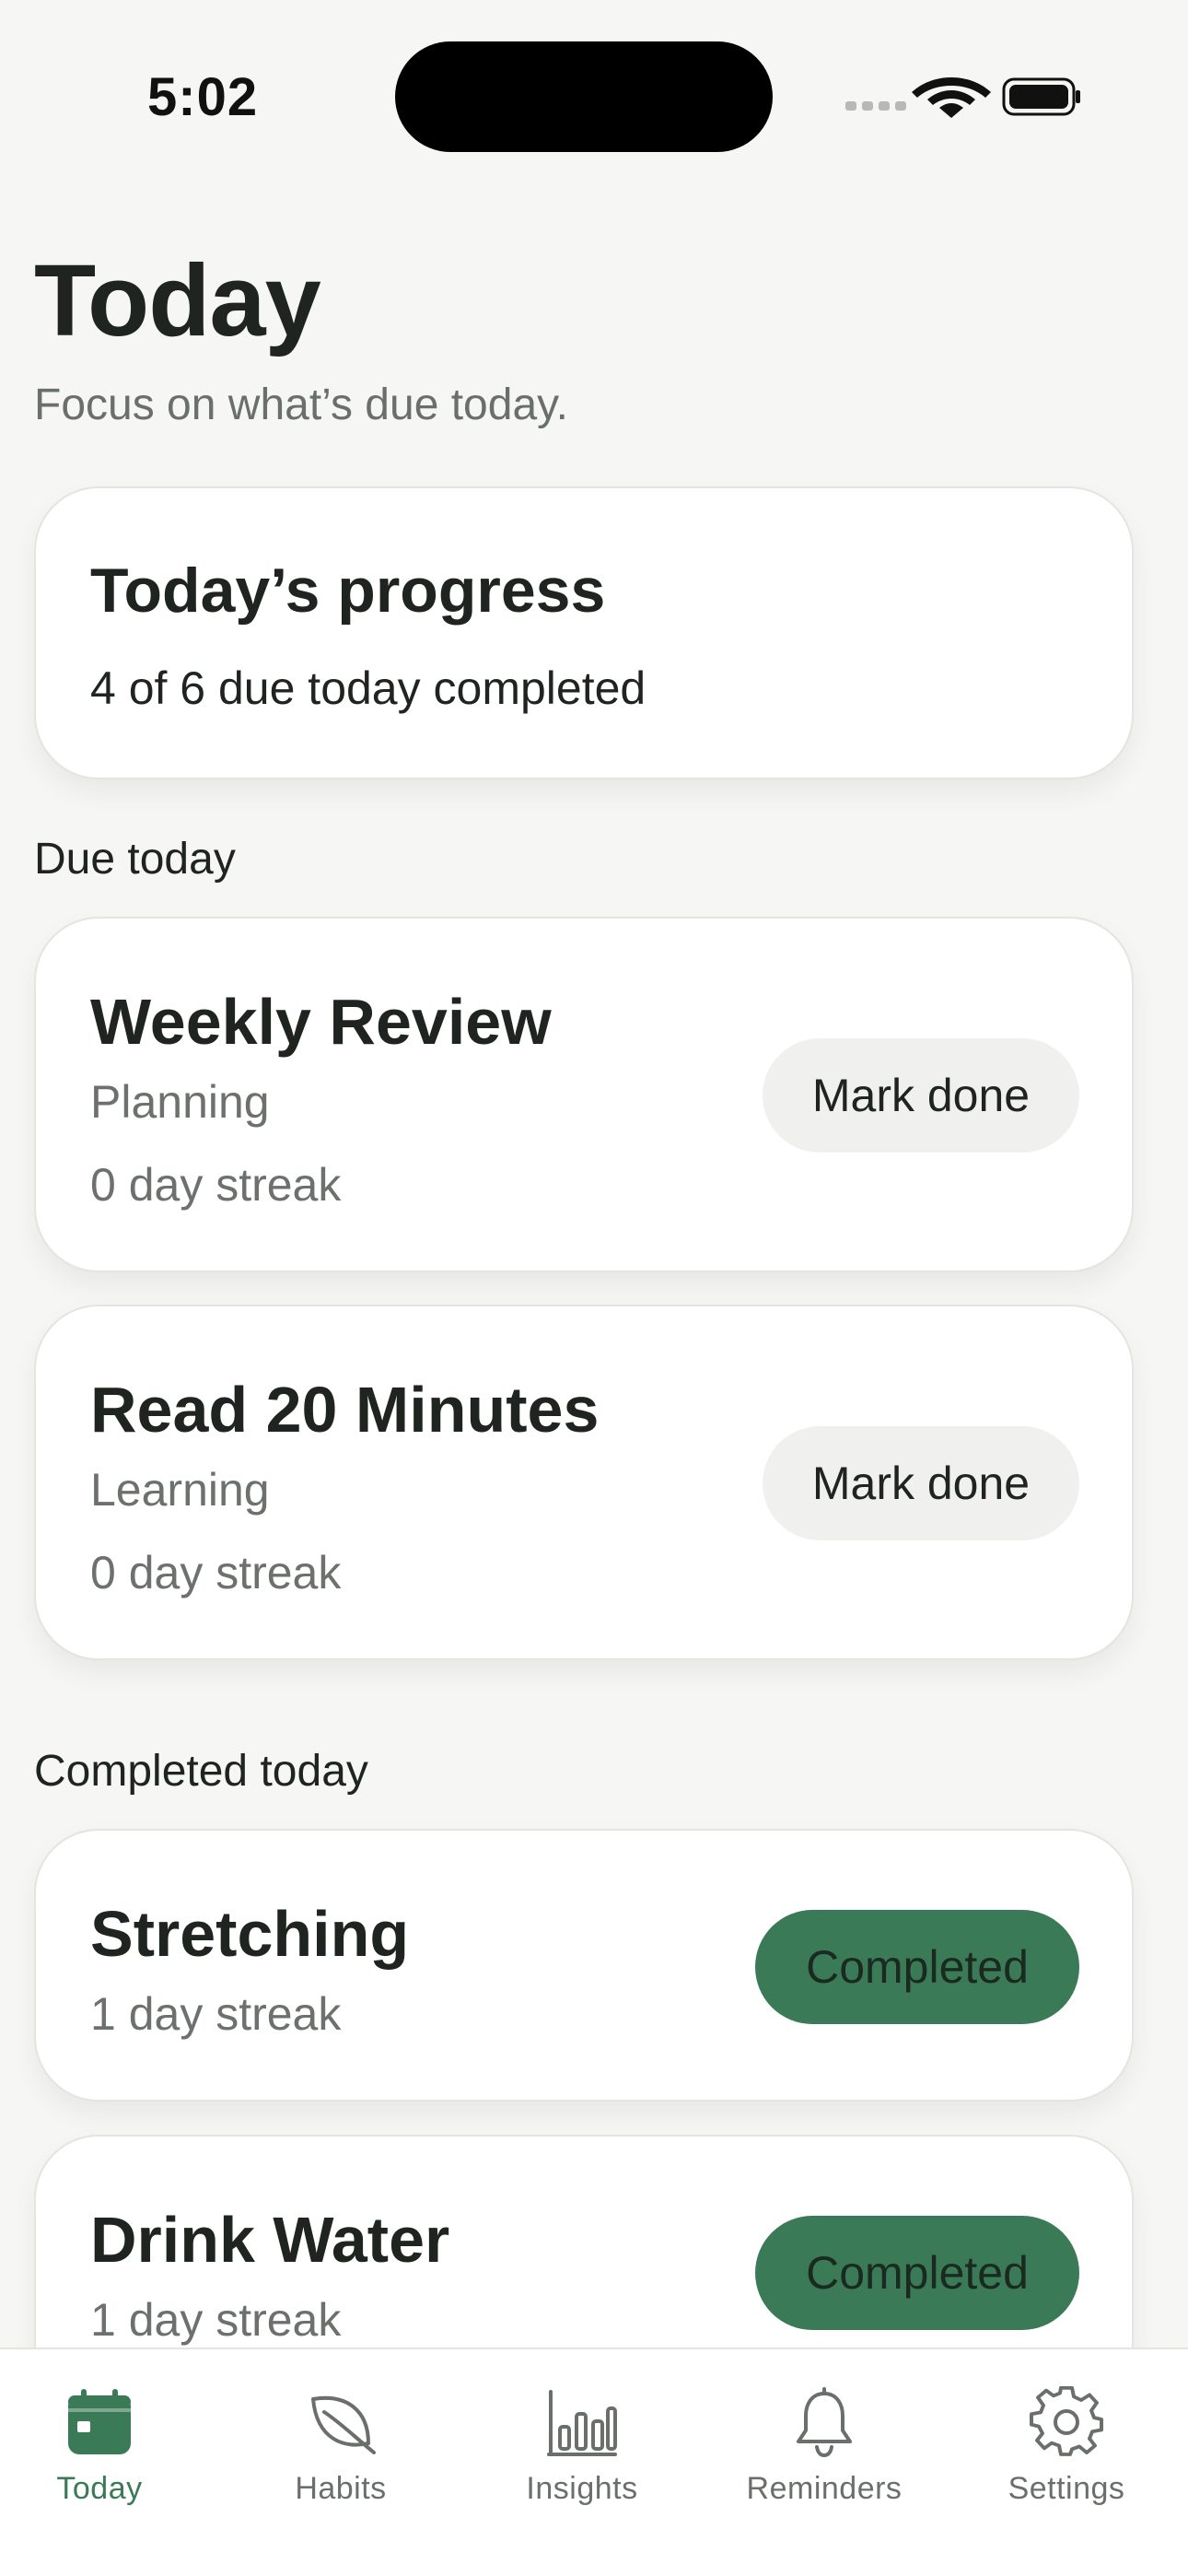 The height and width of the screenshot is (2576, 1188). Describe the element at coordinates (343, 2424) in the screenshot. I see `leaf-icon` at that location.